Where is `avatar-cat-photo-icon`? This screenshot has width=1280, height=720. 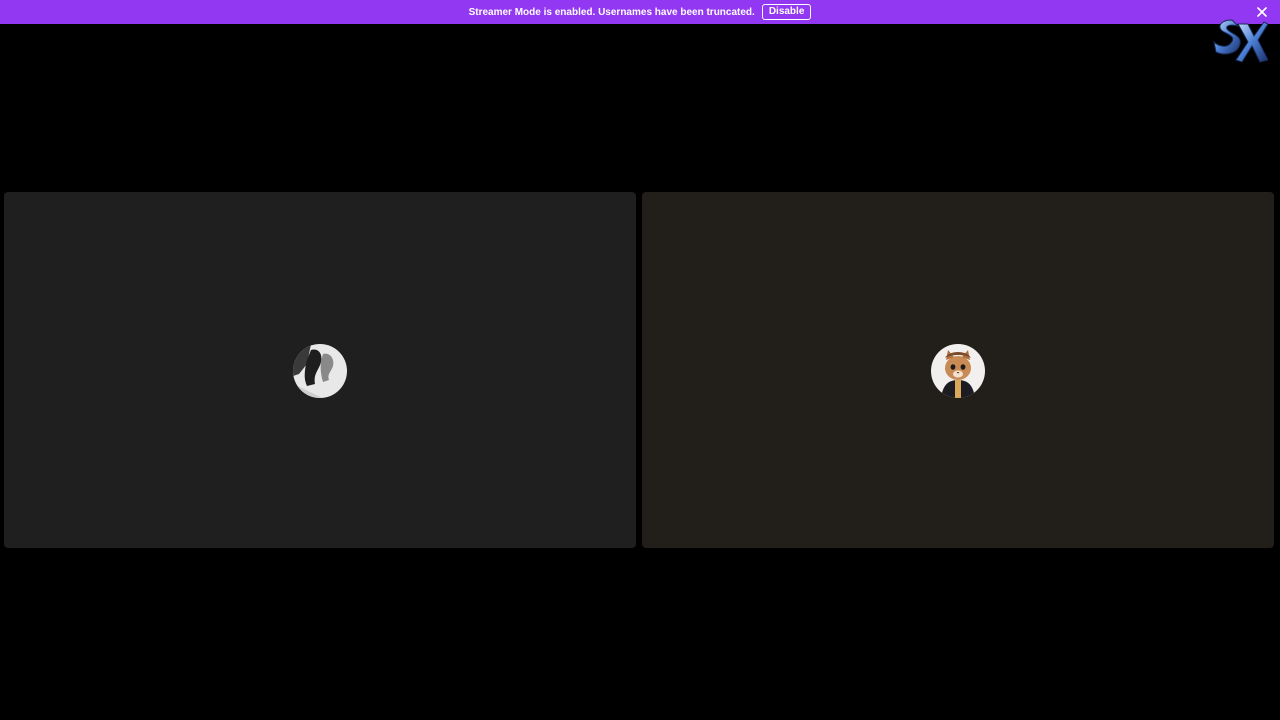 avatar-cat-photo-icon is located at coordinates (958, 371).